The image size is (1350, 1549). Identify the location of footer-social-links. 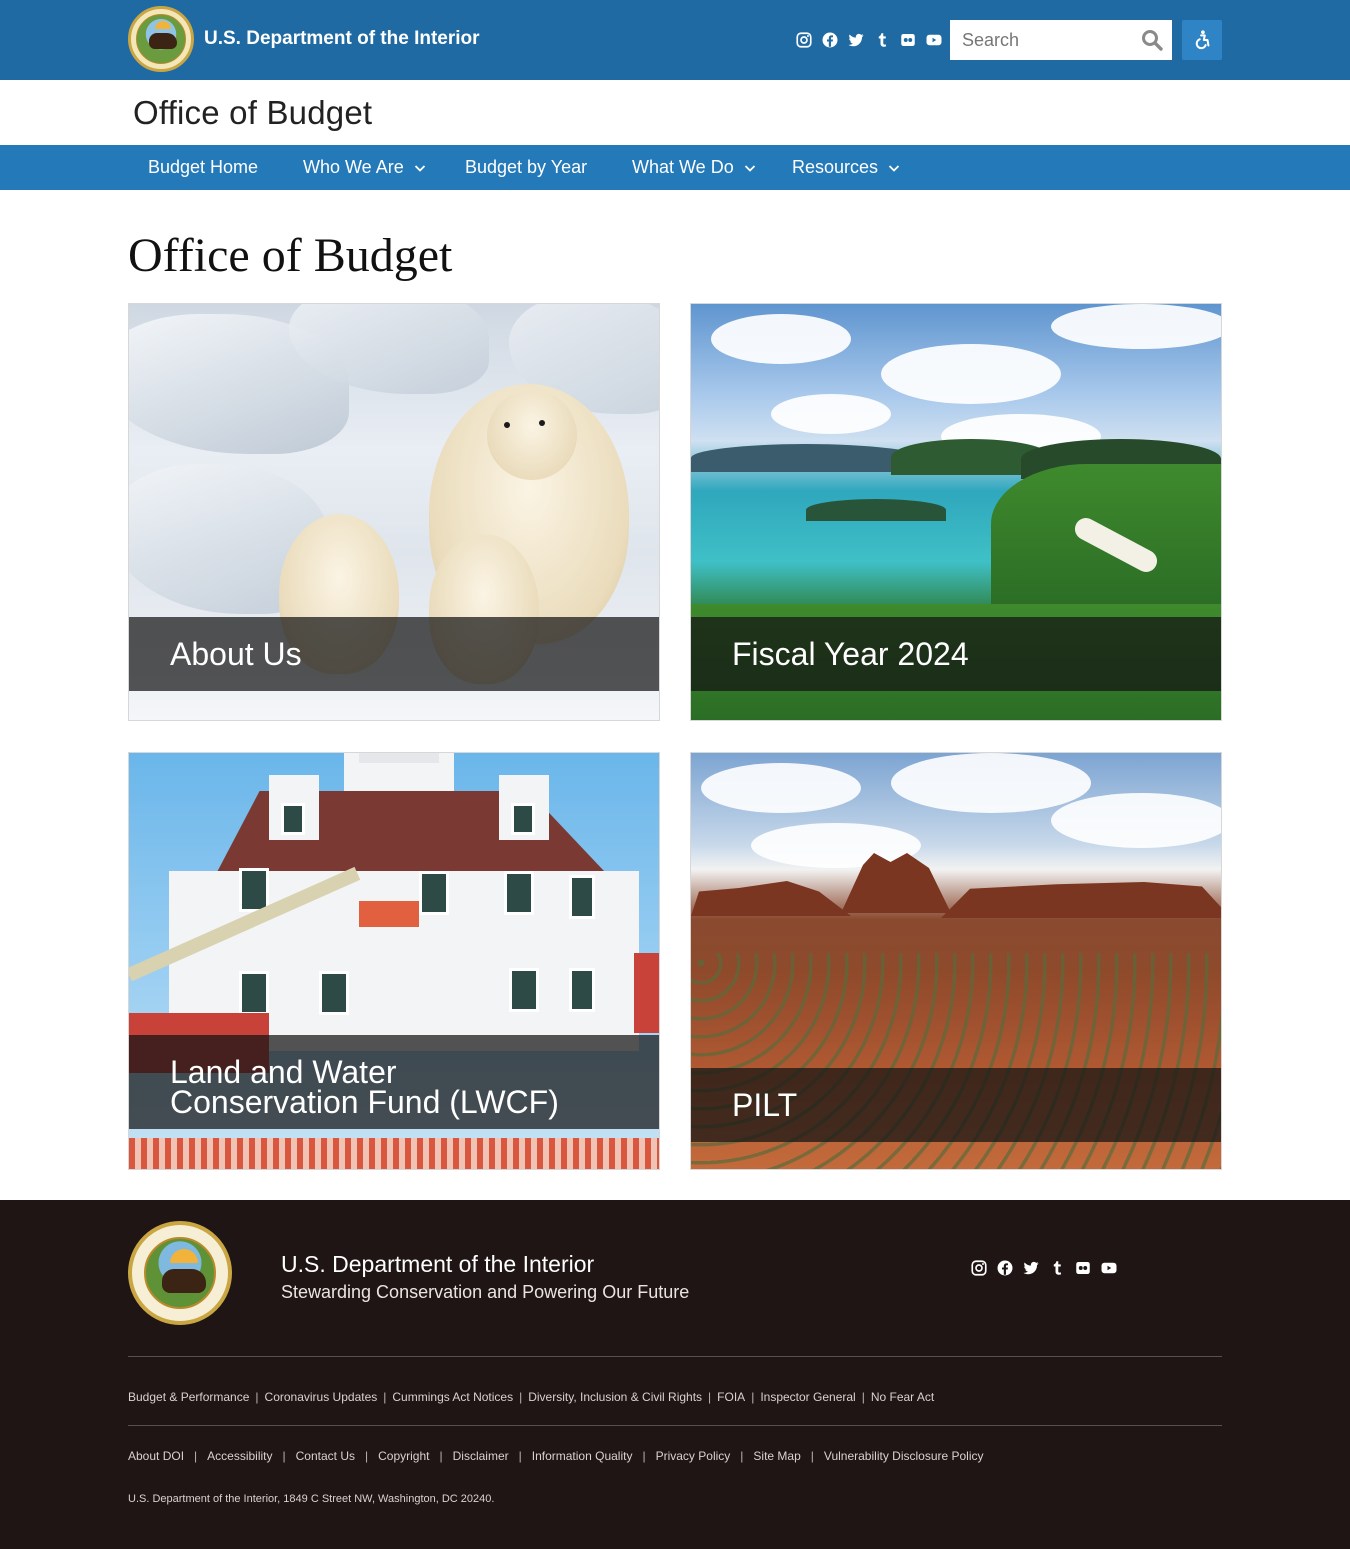
(1044, 1268).